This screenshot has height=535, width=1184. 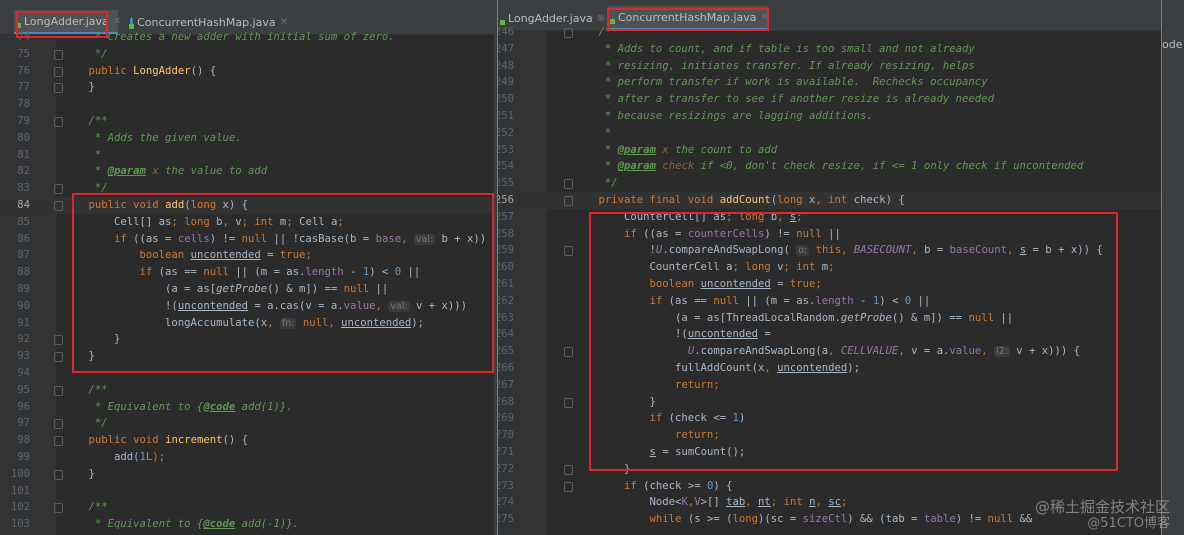 I want to click on line-number: 92, so click(x=15, y=339).